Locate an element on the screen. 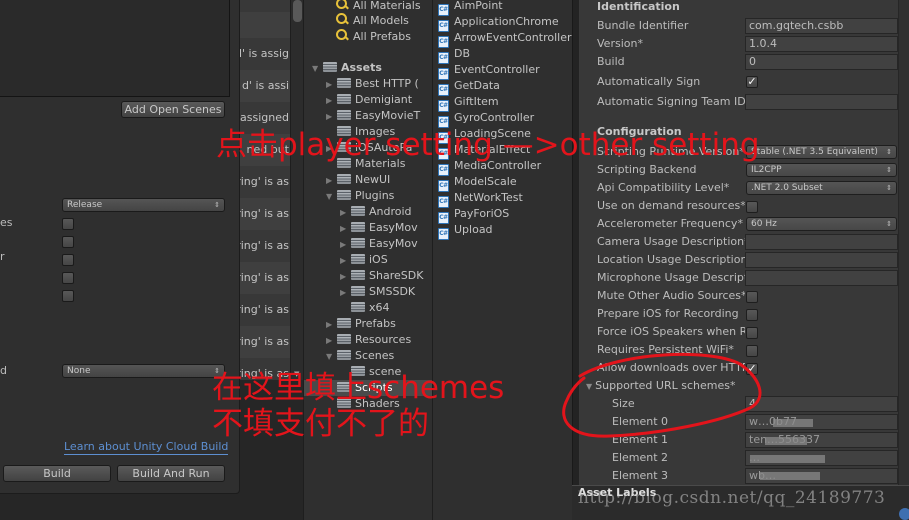 The width and height of the screenshot is (909, 520). prepare-recording-checkbox is located at coordinates (752, 315).